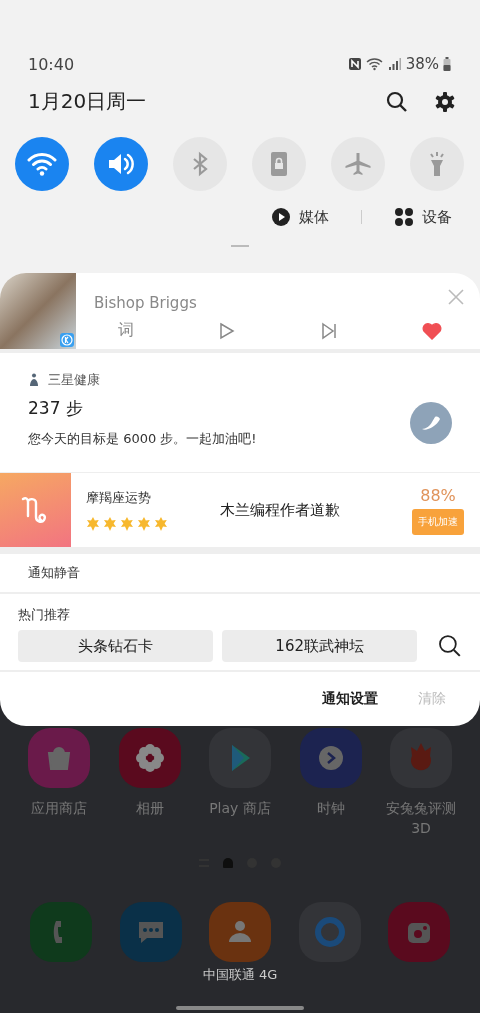  What do you see at coordinates (240, 932) in the screenshot?
I see `person-app-icon` at bounding box center [240, 932].